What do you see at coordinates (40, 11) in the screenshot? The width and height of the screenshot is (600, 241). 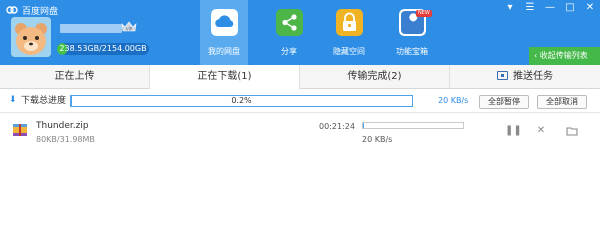 I see `app-title: 百度网盘` at bounding box center [40, 11].